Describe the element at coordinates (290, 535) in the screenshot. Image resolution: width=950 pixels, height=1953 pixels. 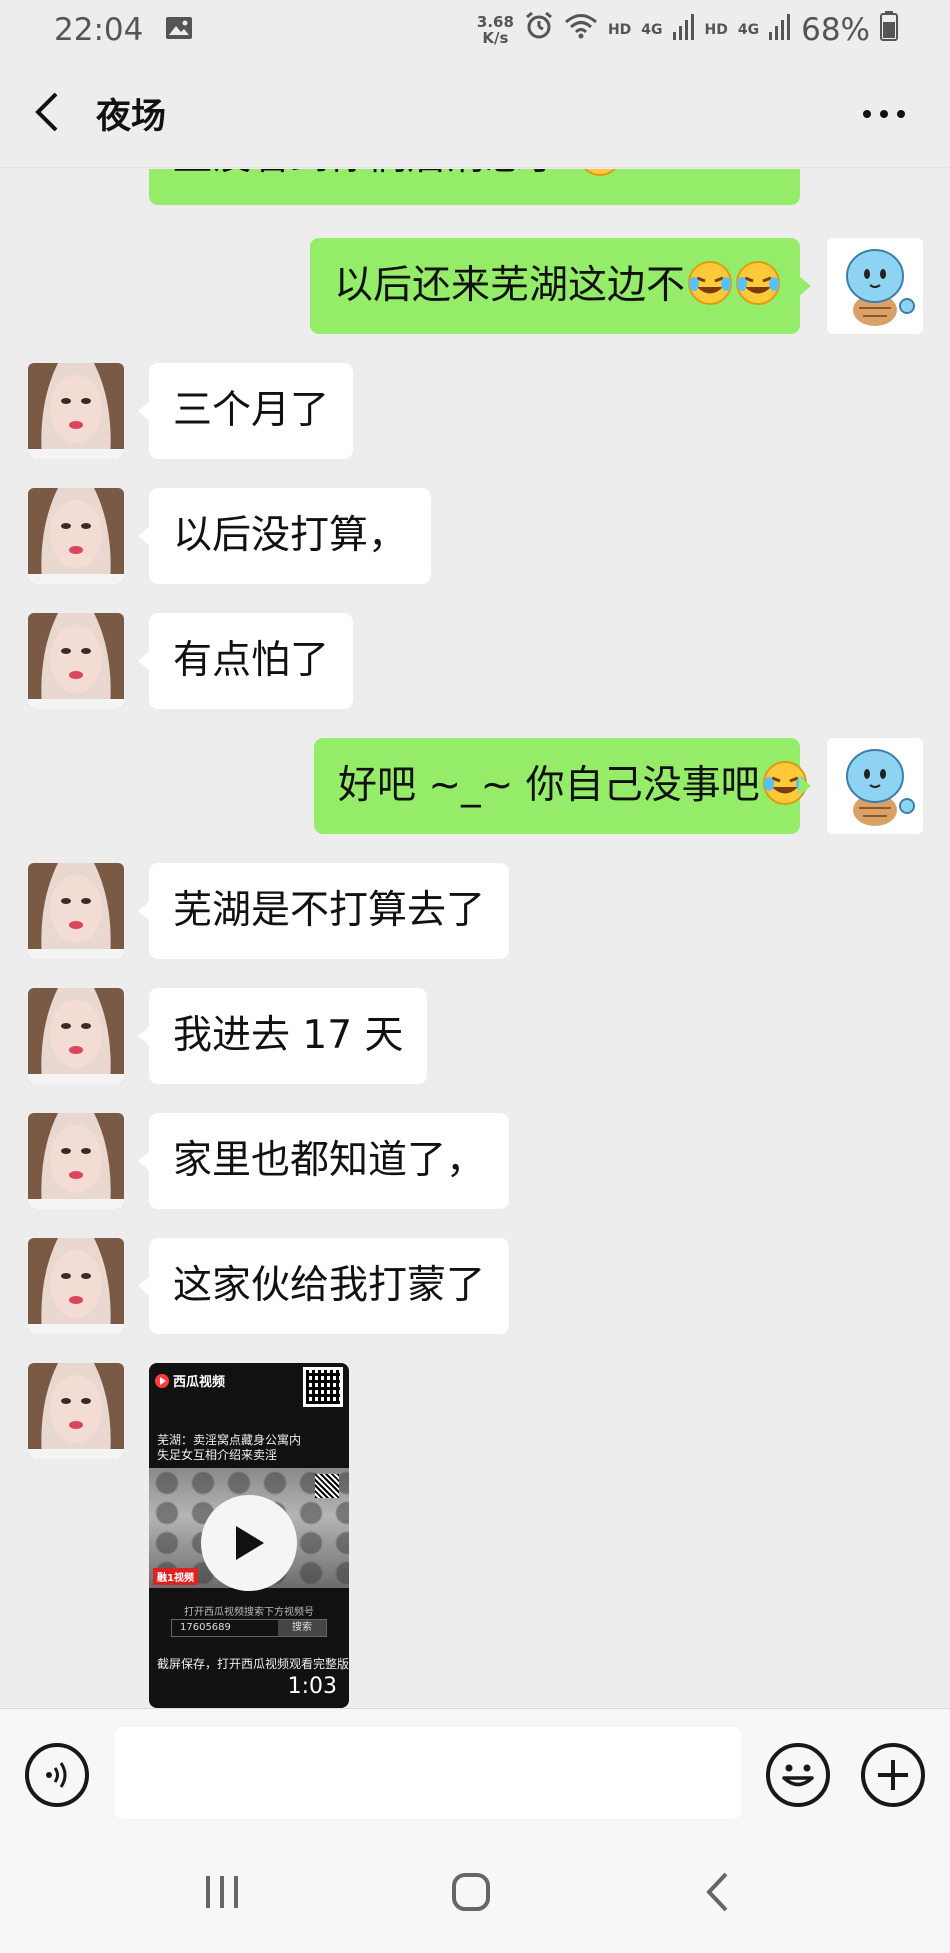
I see `message-text: 以后没打算，` at that location.